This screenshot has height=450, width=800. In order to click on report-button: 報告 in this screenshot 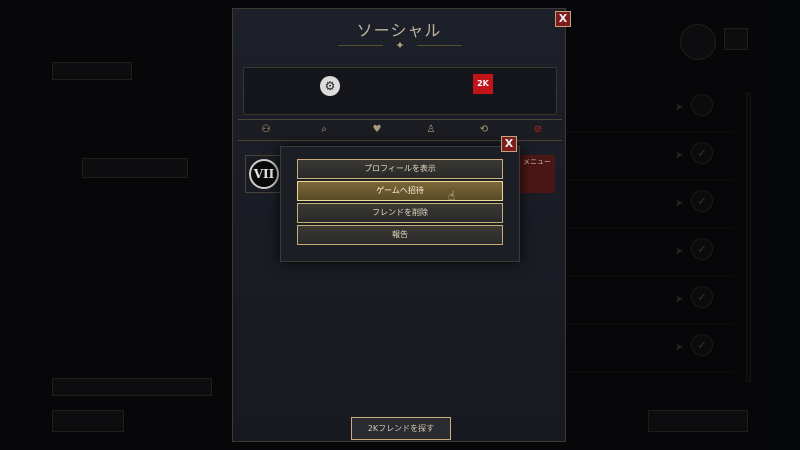, I will do `click(400, 235)`.